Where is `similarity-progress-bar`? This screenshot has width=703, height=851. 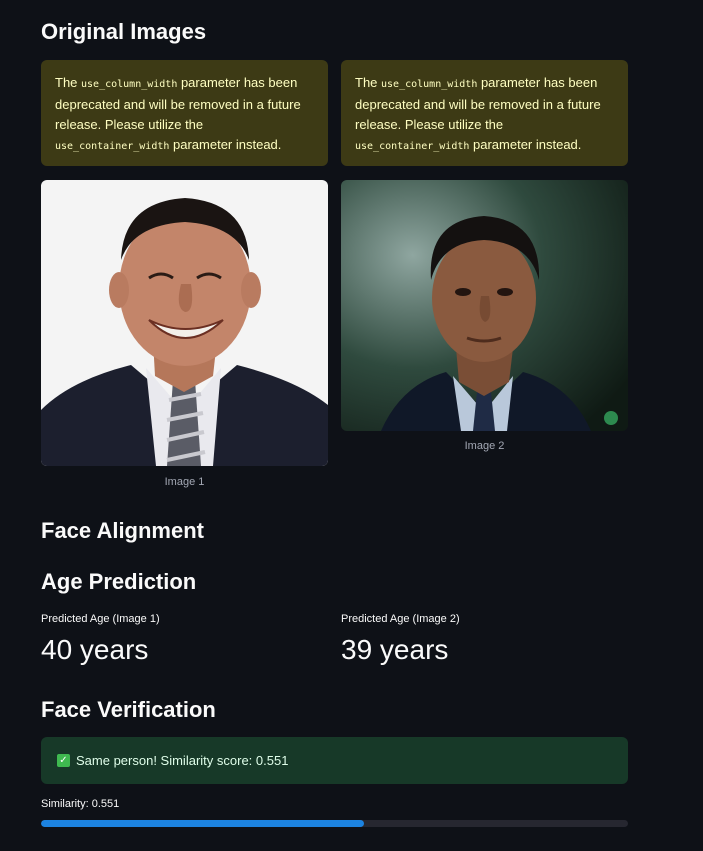
similarity-progress-bar is located at coordinates (334, 823).